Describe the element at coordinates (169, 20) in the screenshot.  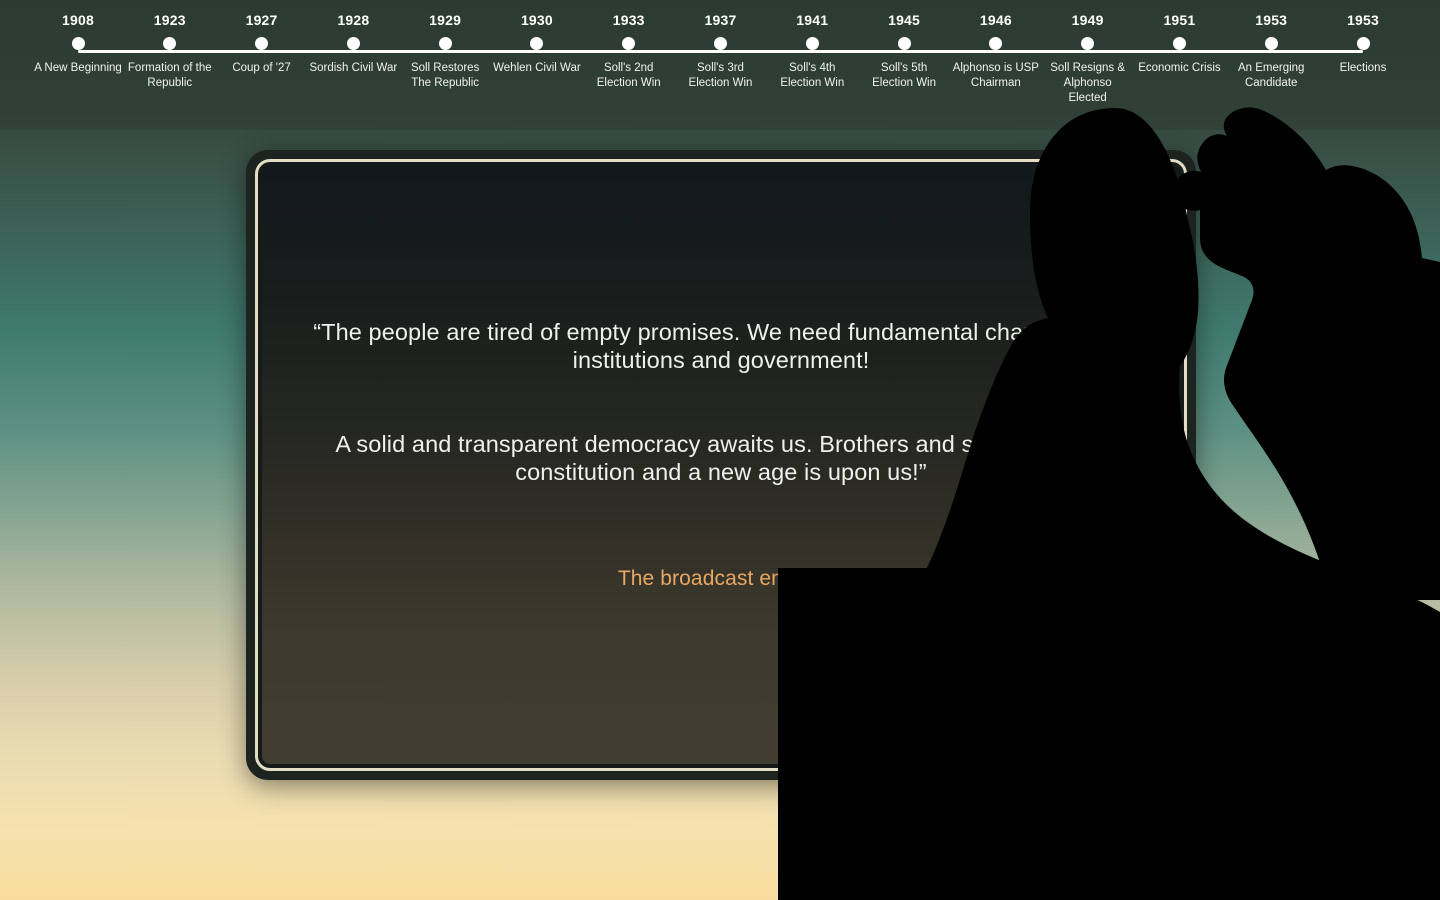
I see `timeline-node-year: 1923` at that location.